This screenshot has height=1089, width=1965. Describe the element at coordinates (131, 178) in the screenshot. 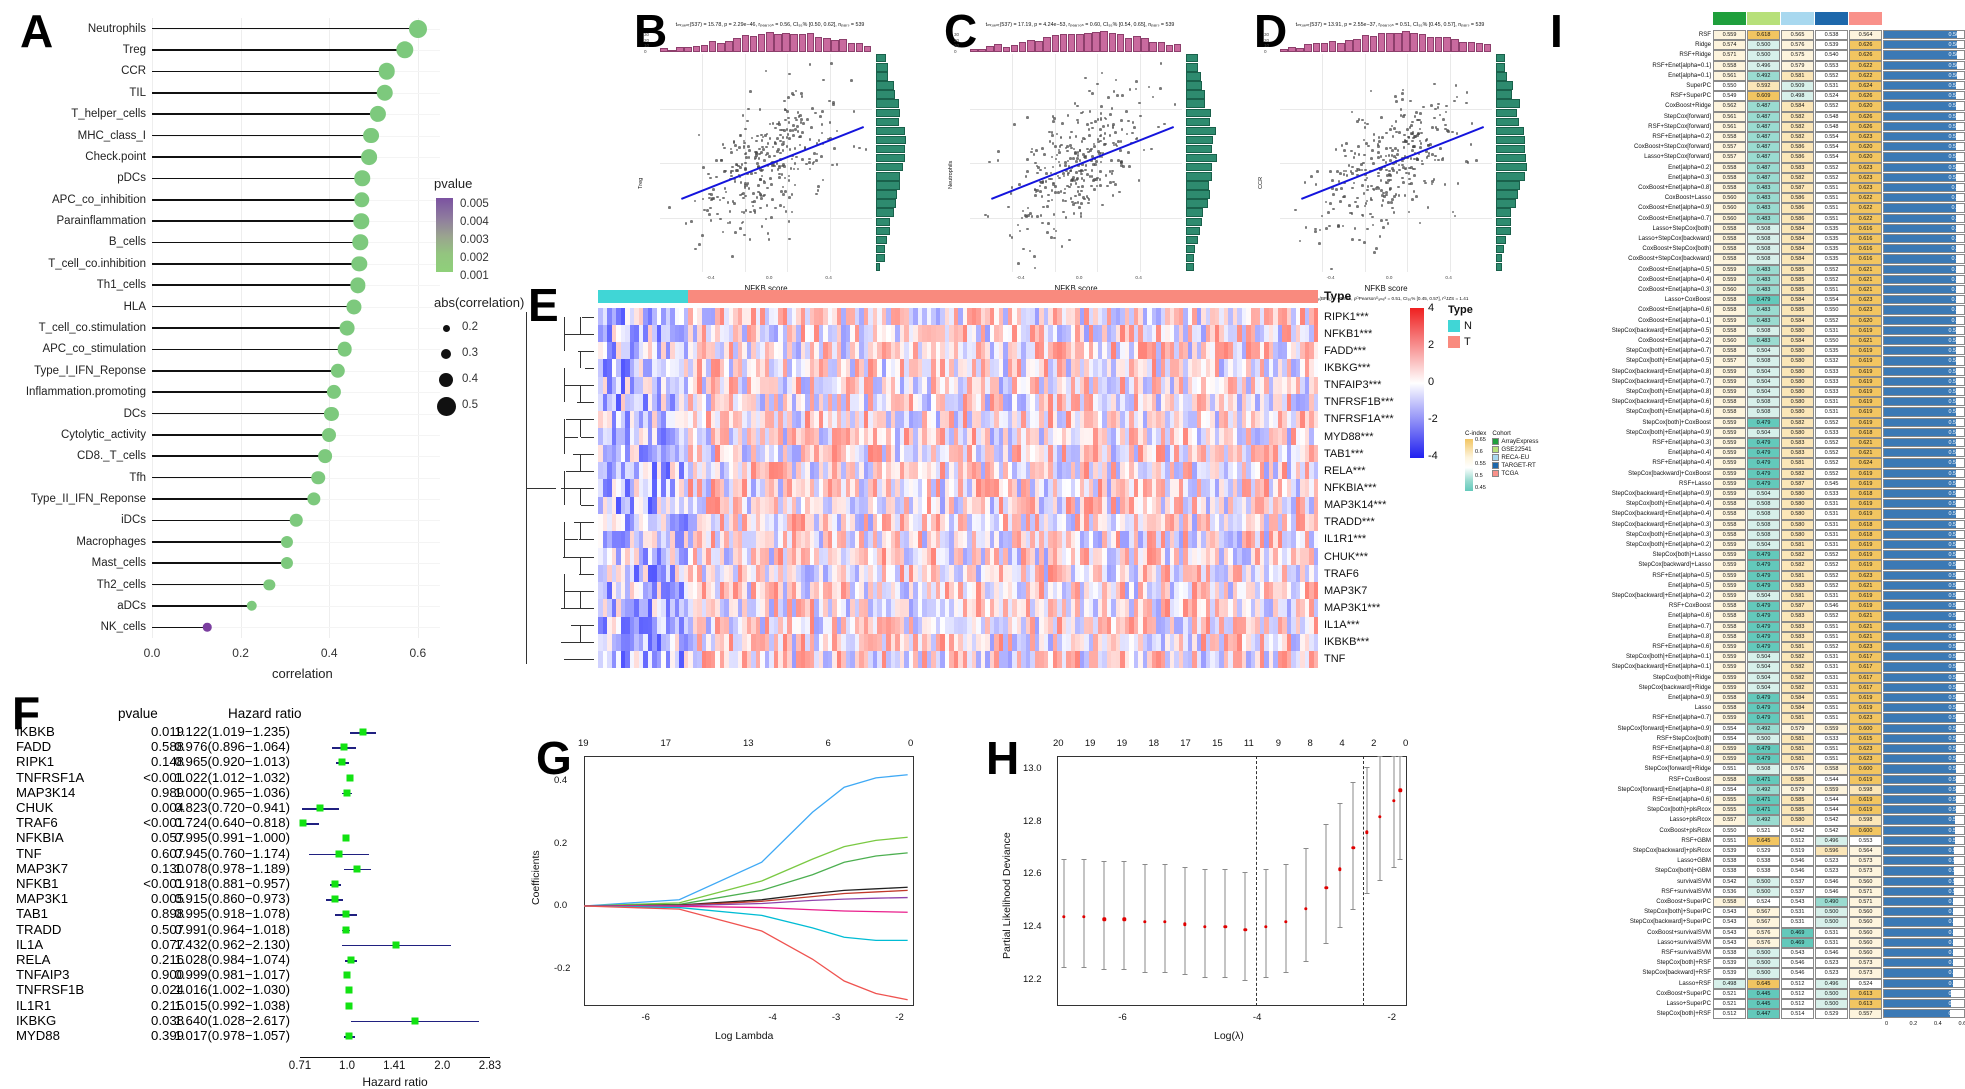

I see `panel-a-category-label: pDCs` at that location.